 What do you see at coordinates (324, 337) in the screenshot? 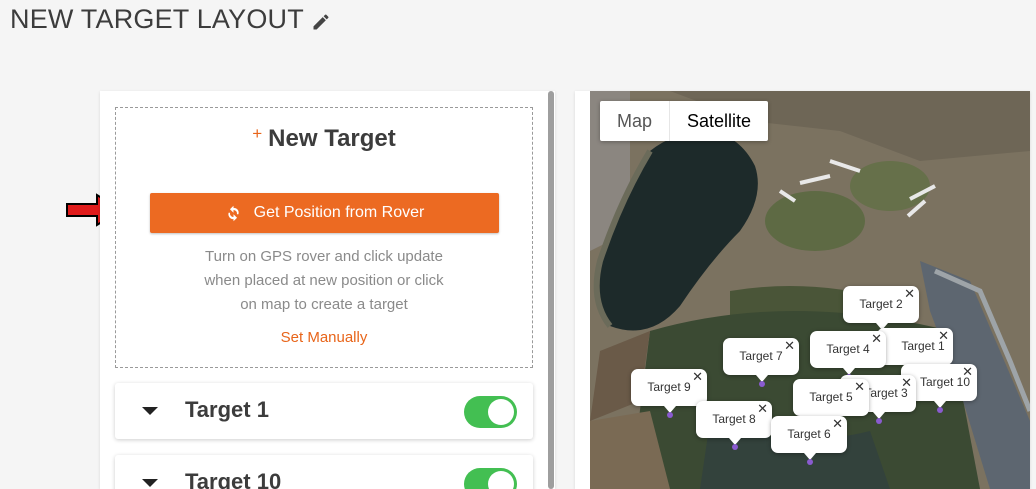
I see `set-manually-link: Set Manually` at bounding box center [324, 337].